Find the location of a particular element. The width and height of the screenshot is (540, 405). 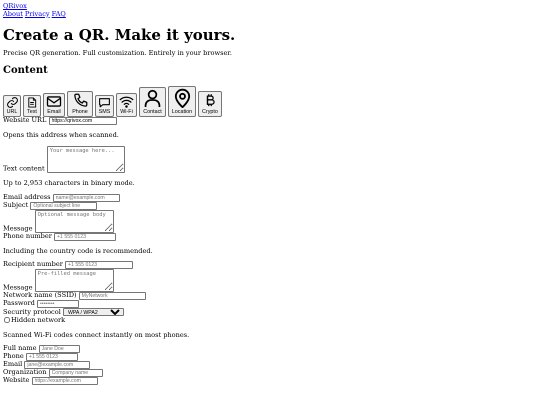

email-address-input is located at coordinates (86, 197).